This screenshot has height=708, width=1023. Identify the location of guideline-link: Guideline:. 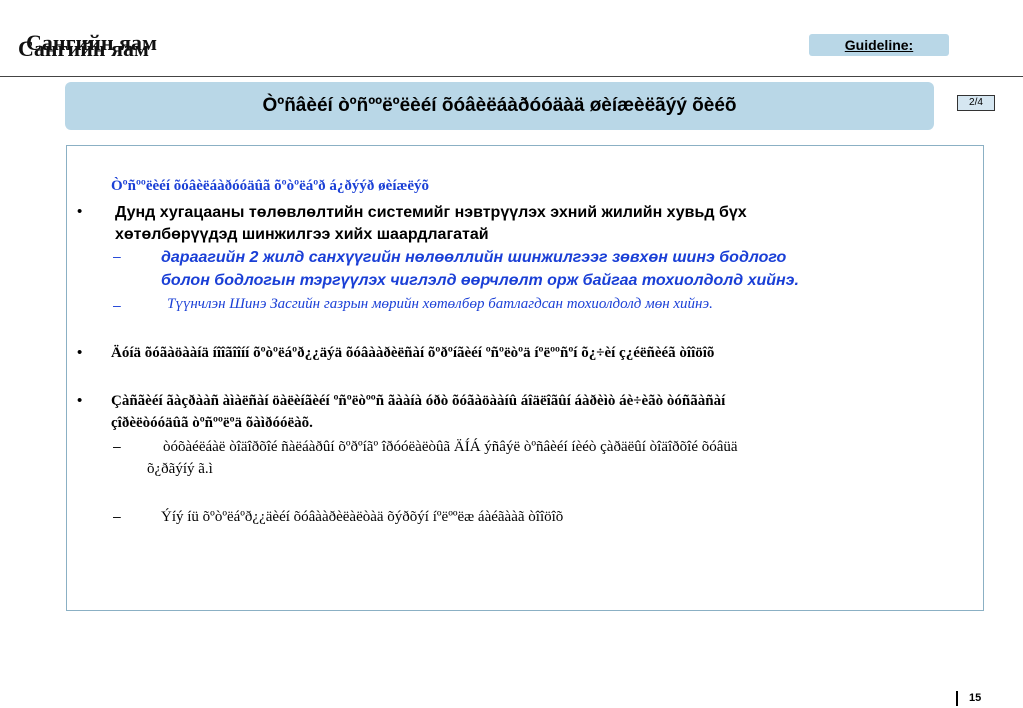
(879, 45).